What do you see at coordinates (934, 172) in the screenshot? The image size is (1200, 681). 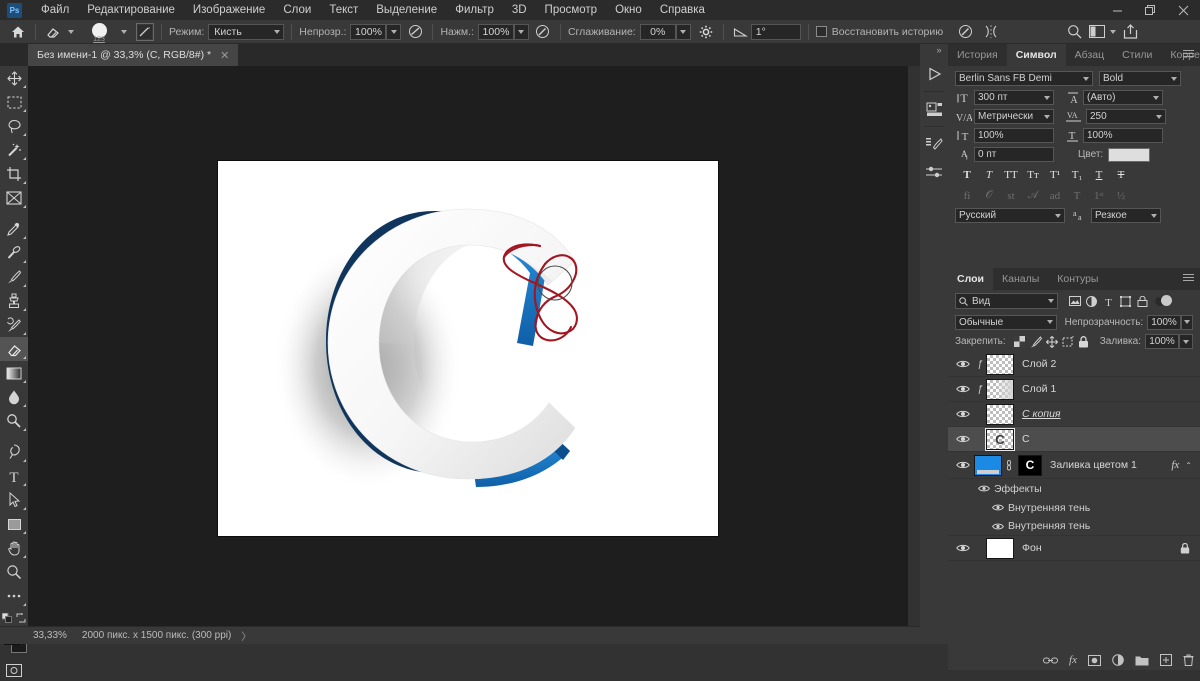 I see `brush-presets-icon` at bounding box center [934, 172].